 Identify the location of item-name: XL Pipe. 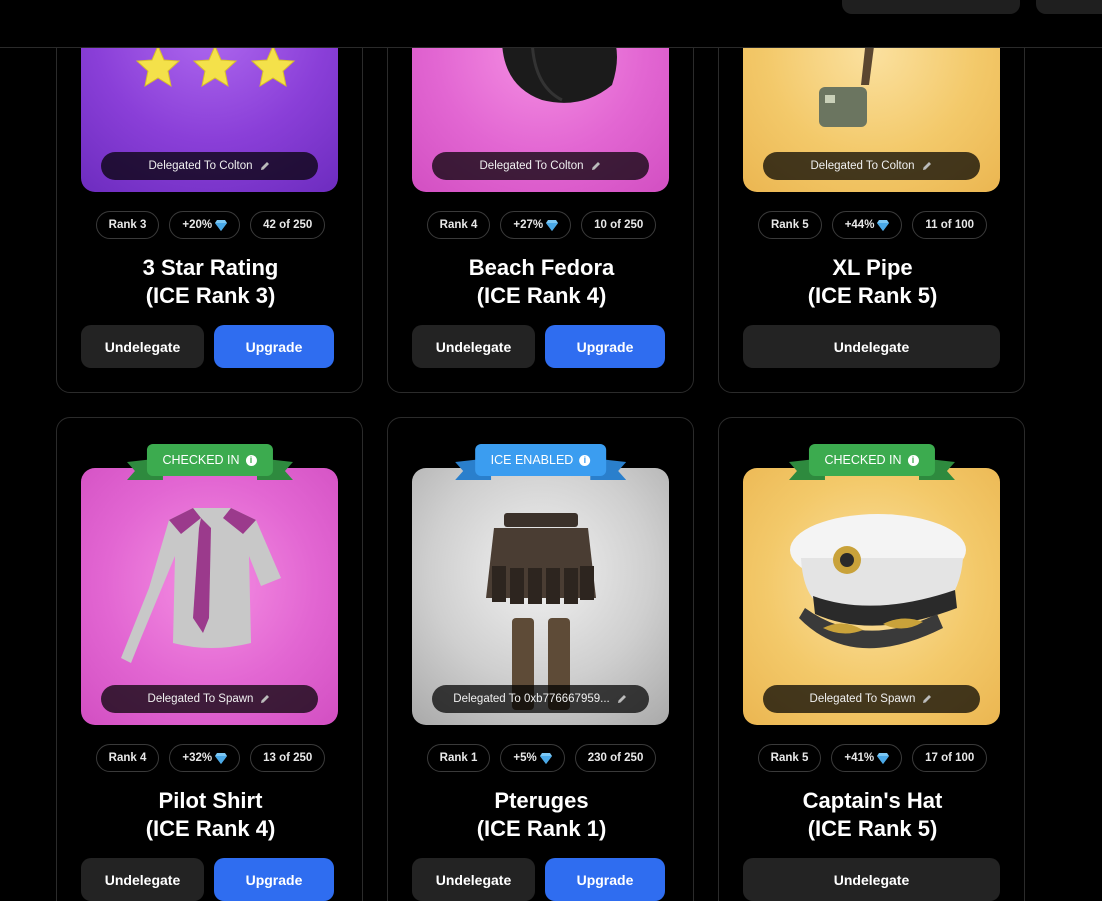
(872, 267).